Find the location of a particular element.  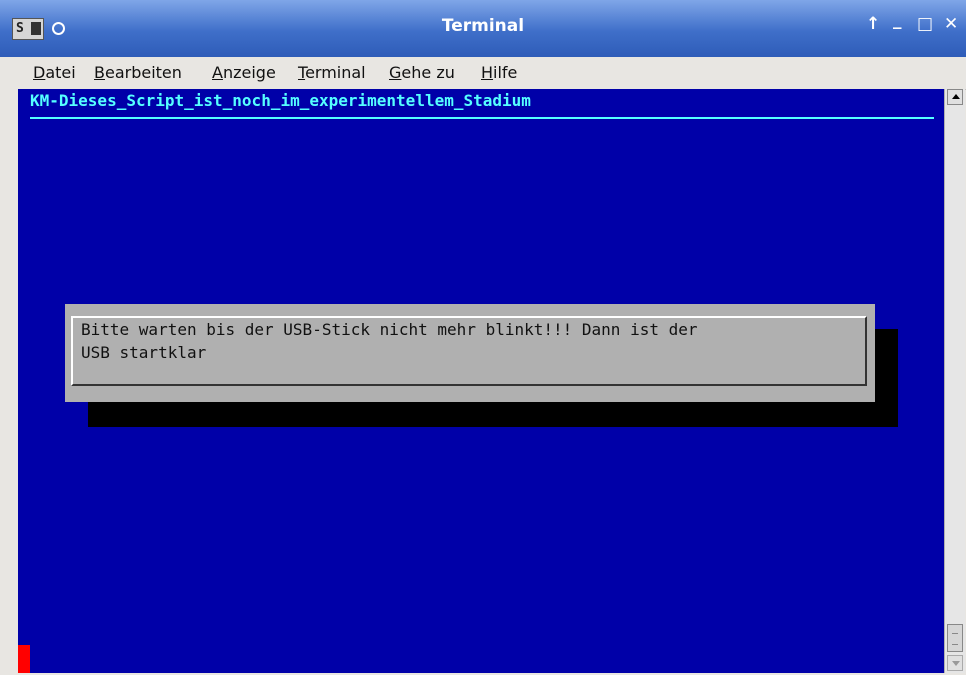

minimize-button: _ is located at coordinates (897, 20).